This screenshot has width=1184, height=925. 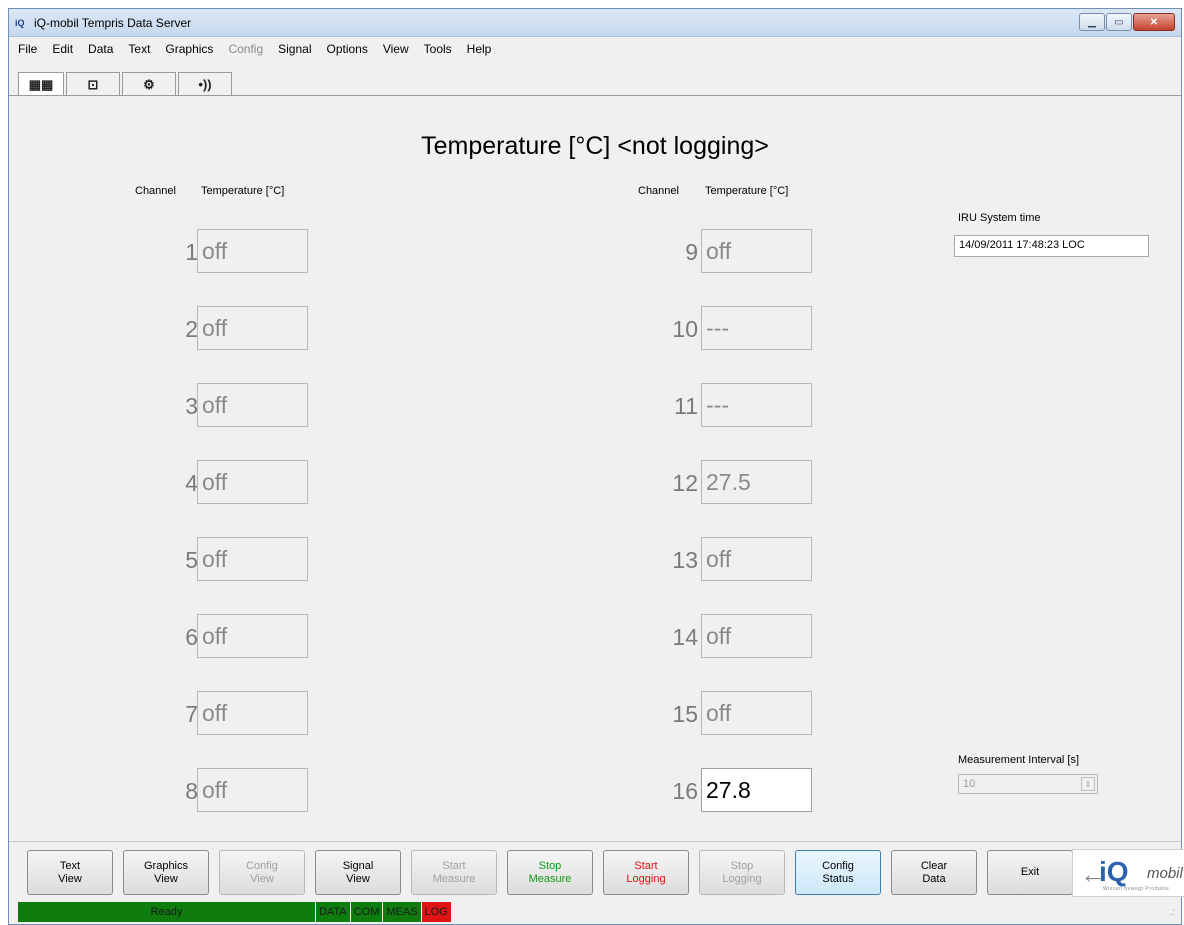 I want to click on text-table-icon: ▦▦, so click(x=41, y=84).